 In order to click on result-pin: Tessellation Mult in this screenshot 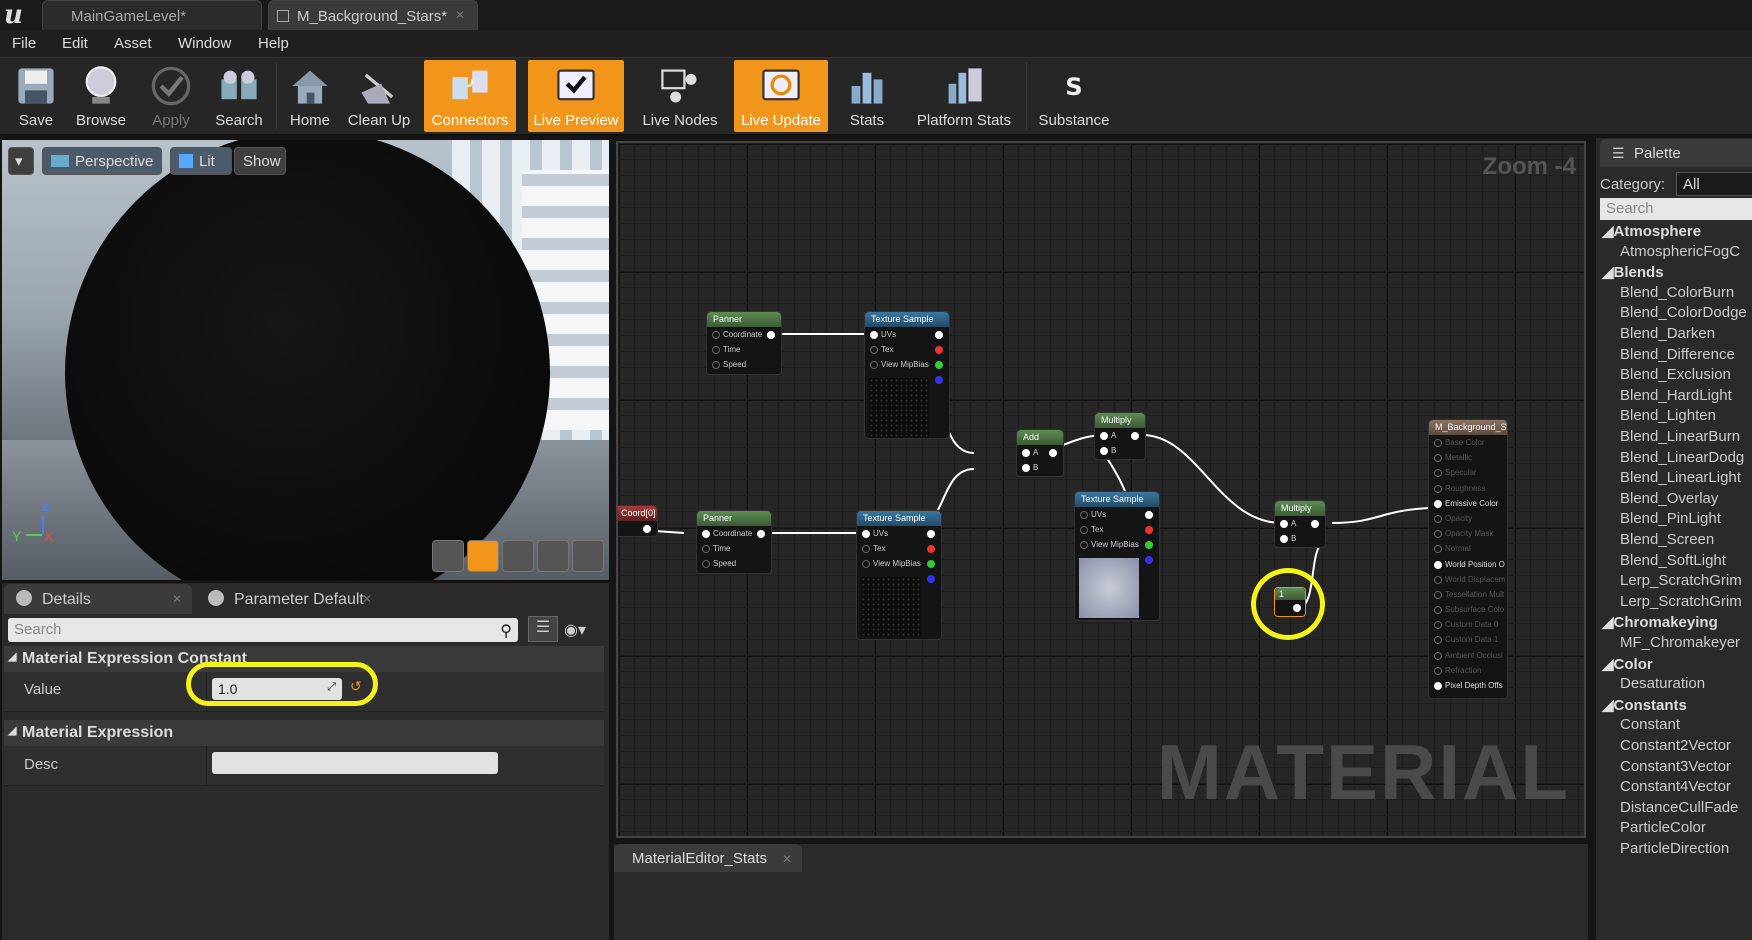, I will do `click(1468, 594)`.